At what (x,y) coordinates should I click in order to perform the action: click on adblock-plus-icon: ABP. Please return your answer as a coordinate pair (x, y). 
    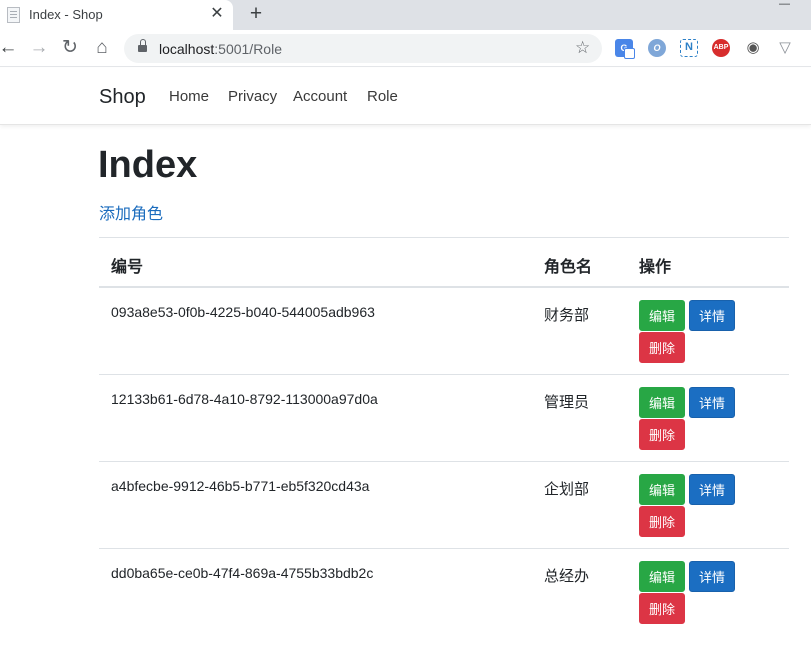
    Looking at the image, I should click on (721, 48).